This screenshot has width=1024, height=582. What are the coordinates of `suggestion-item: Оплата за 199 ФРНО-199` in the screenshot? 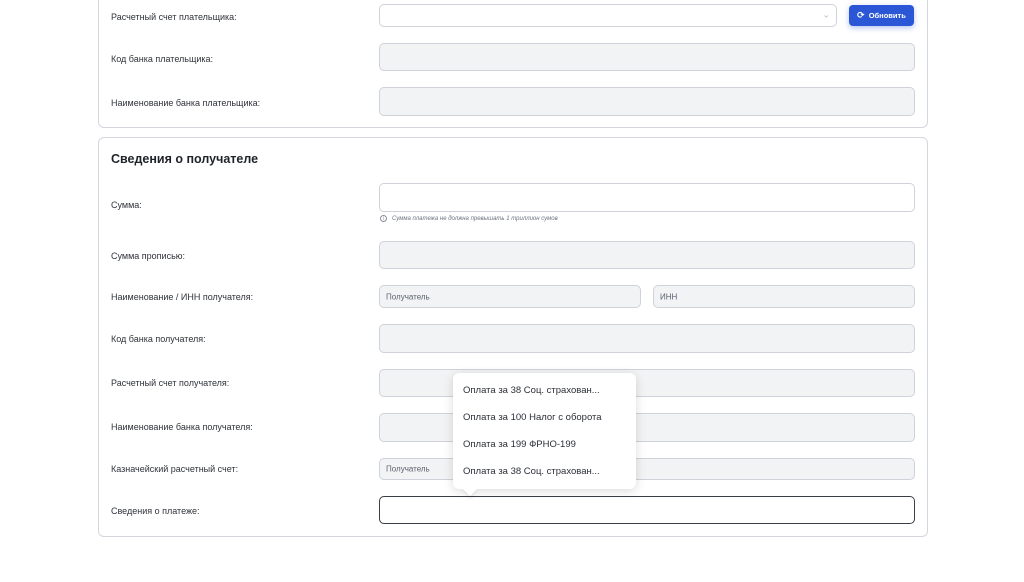 It's located at (544, 444).